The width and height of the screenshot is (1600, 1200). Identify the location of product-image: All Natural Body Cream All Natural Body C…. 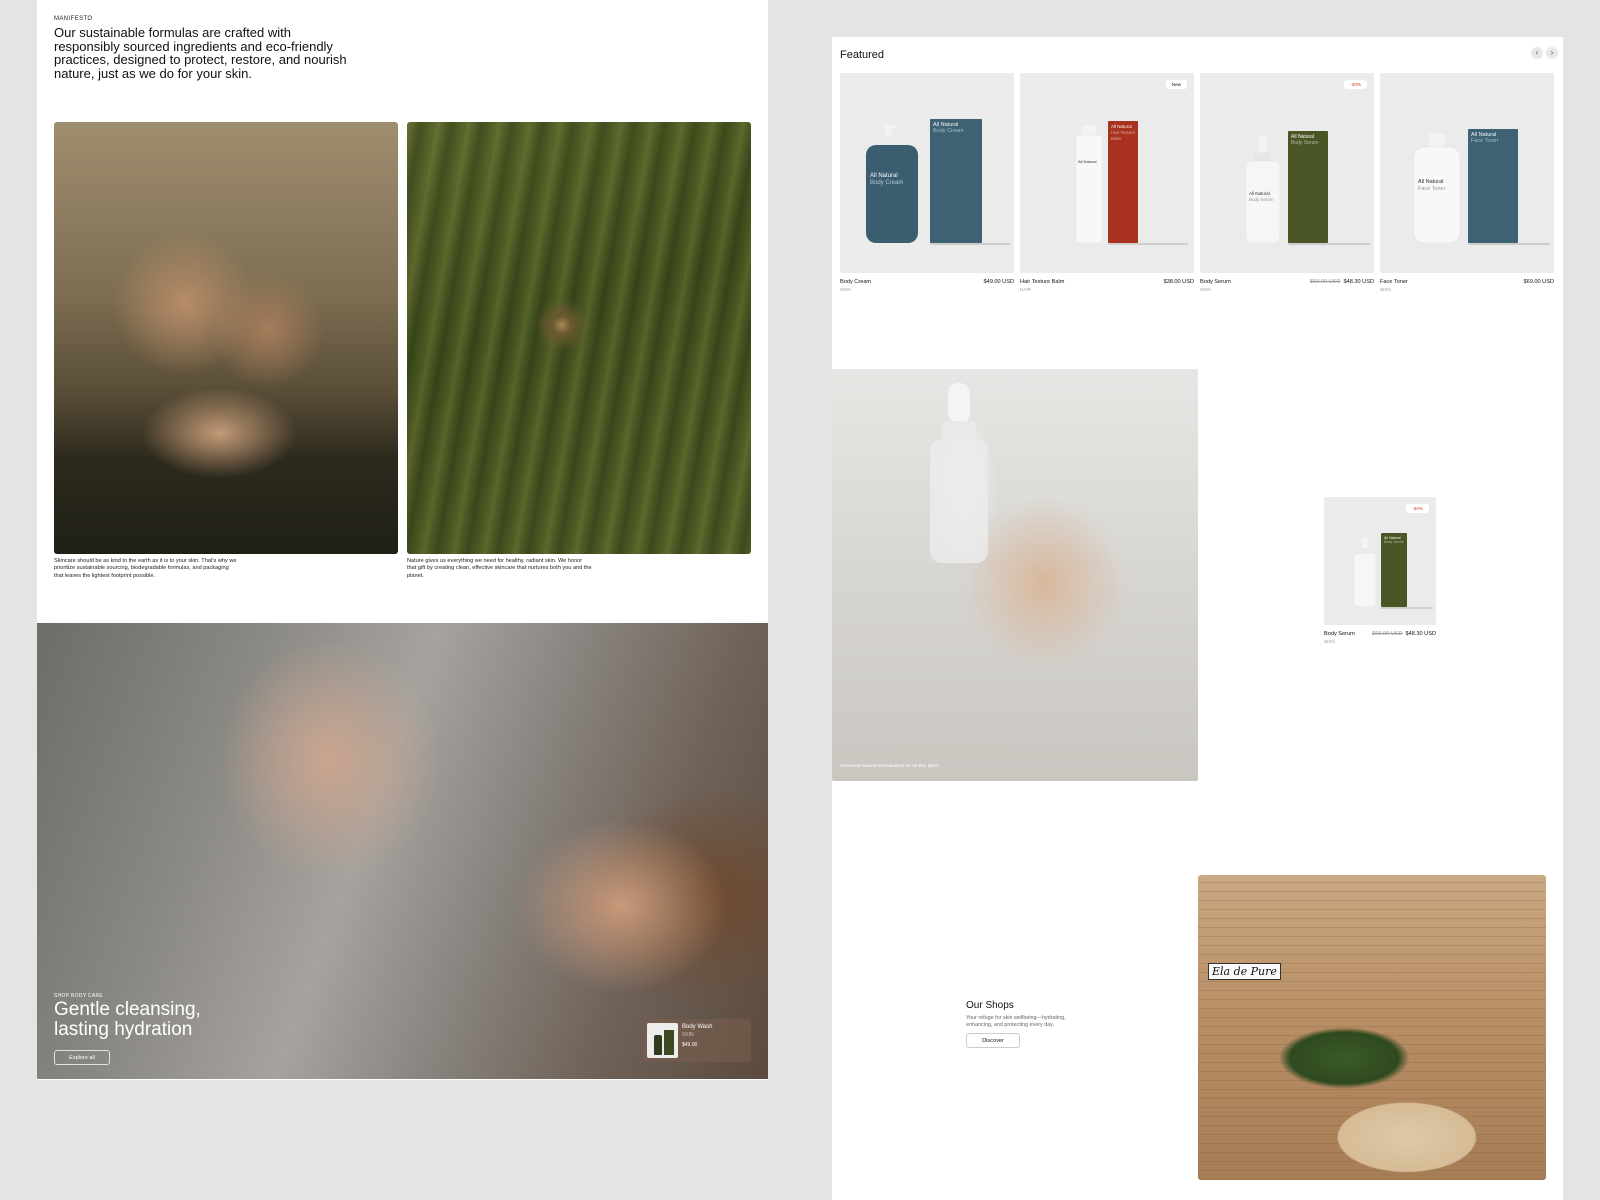
(927, 173).